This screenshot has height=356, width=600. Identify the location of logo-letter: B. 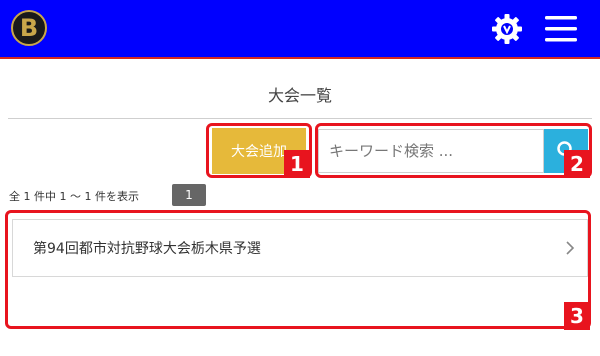
(29, 28).